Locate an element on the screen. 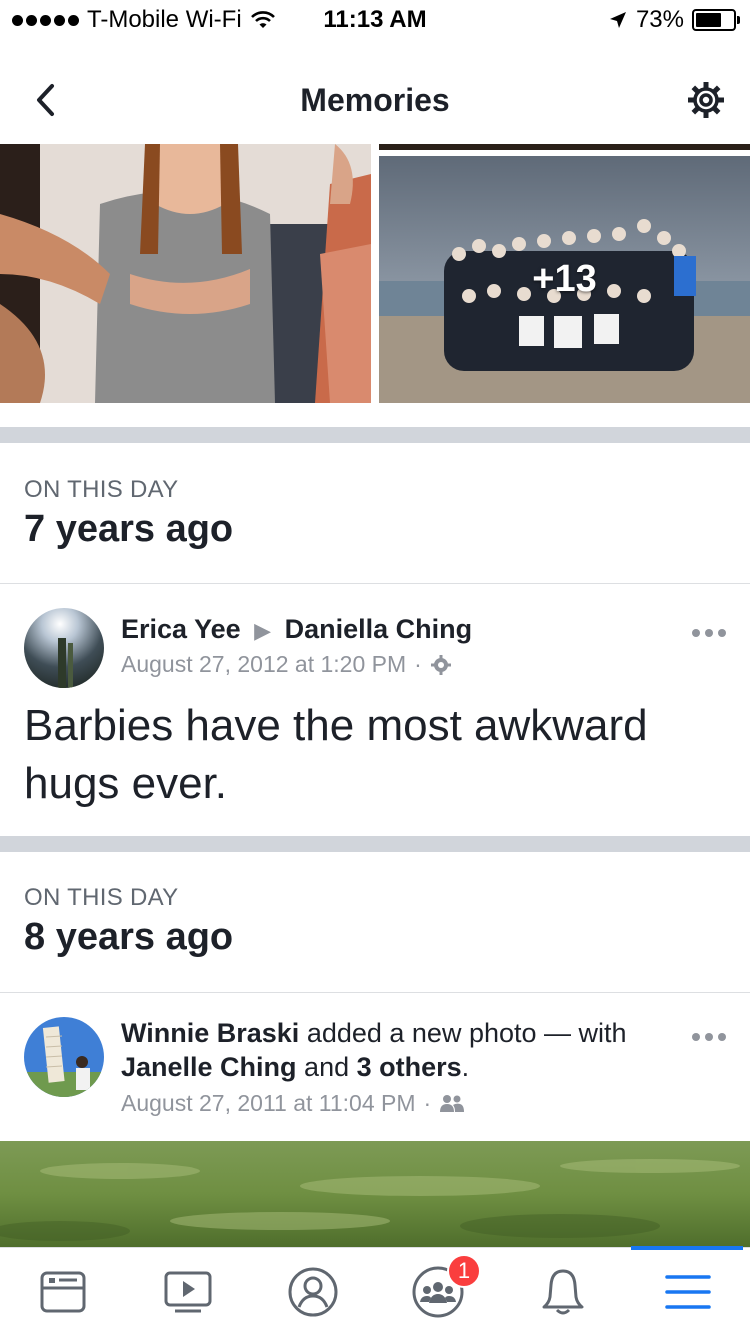  status-bar-left: T-Mobile Wi-Fi is located at coordinates (144, 20).